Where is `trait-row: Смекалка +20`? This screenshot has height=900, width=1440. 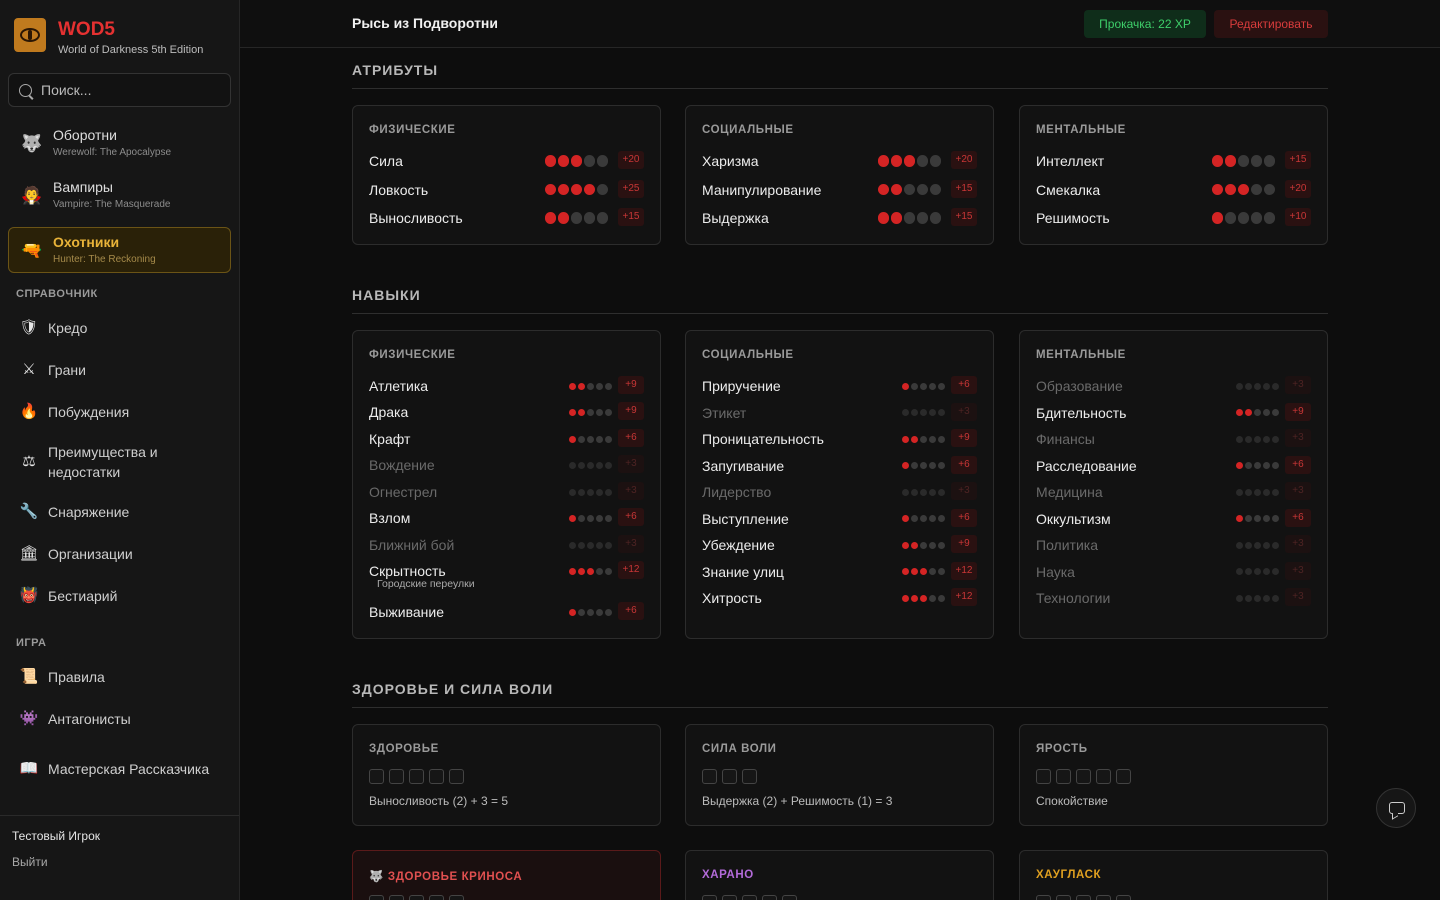
trait-row: Смекалка +20 is located at coordinates (1173, 192).